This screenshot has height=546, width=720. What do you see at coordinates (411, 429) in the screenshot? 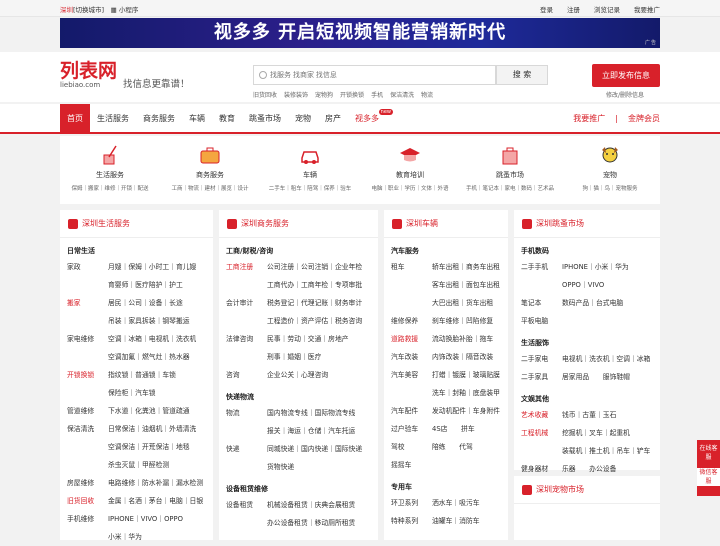
I see `category-key: 过户验车` at bounding box center [411, 429].